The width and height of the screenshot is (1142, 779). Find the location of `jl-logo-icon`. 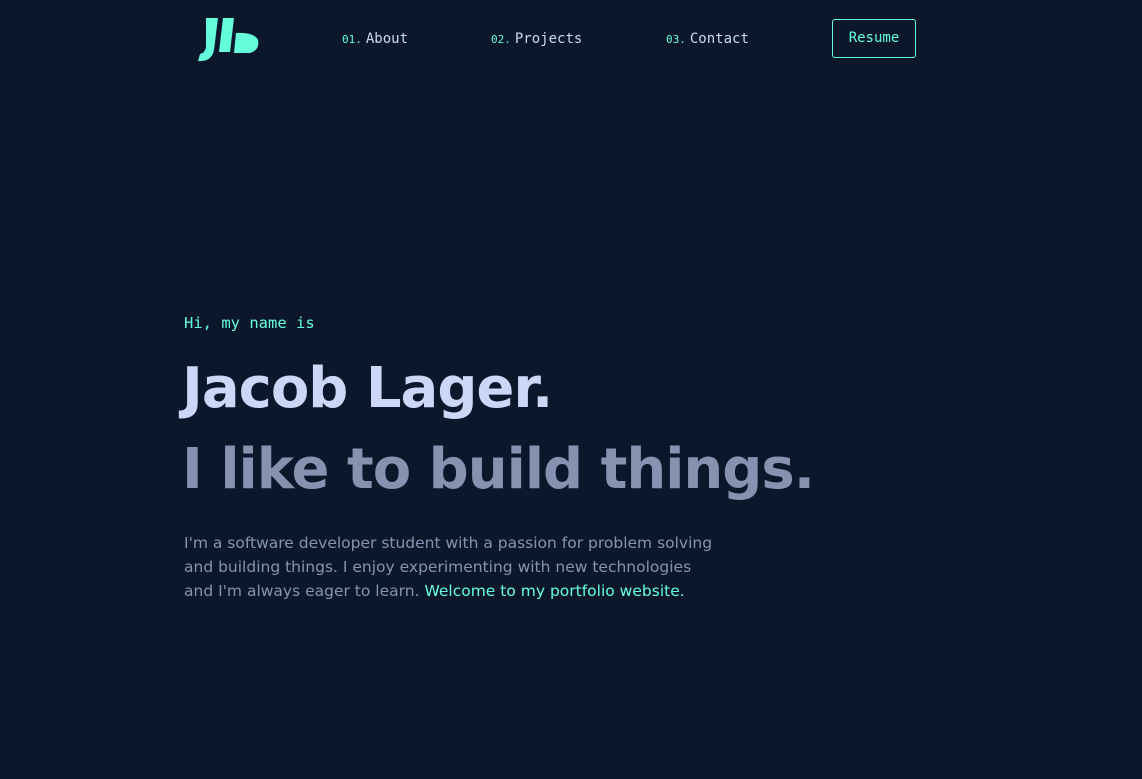

jl-logo-icon is located at coordinates (229, 39).